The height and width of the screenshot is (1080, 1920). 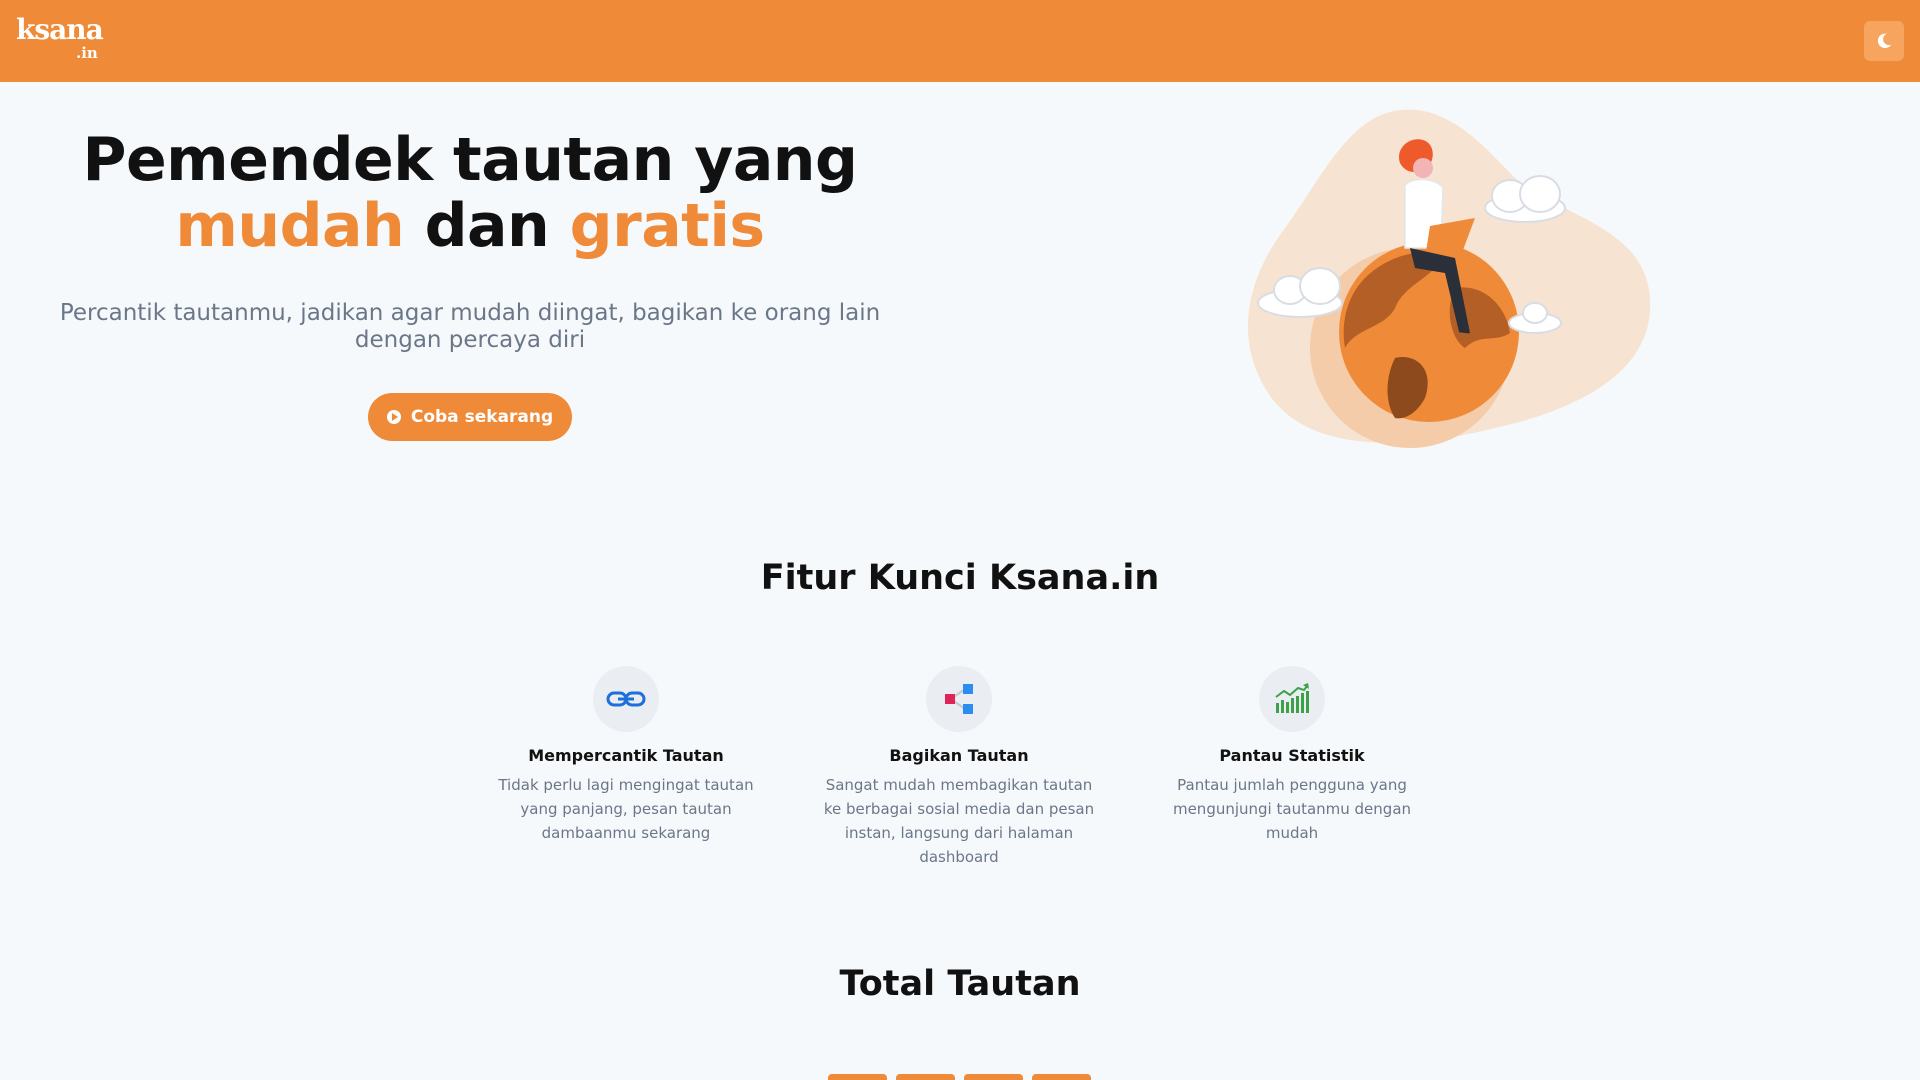 What do you see at coordinates (959, 1077) in the screenshot?
I see `total-links-counter` at bounding box center [959, 1077].